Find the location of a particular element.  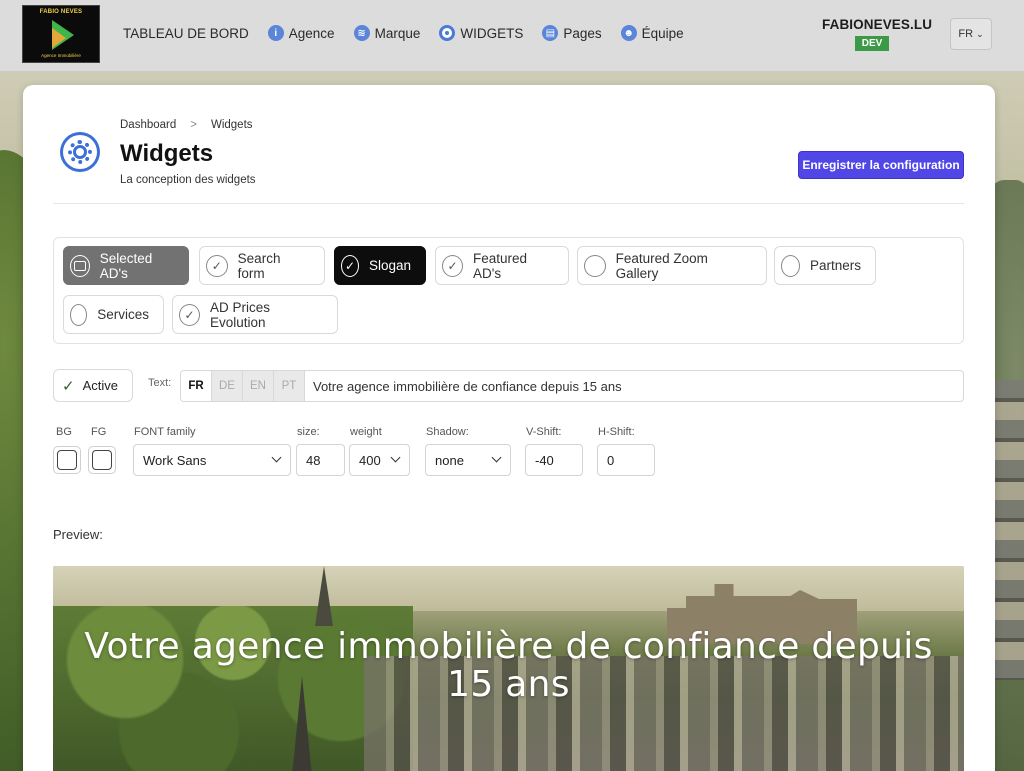

nav-item-dashboard: TABLEAU DE BORD is located at coordinates (186, 33).